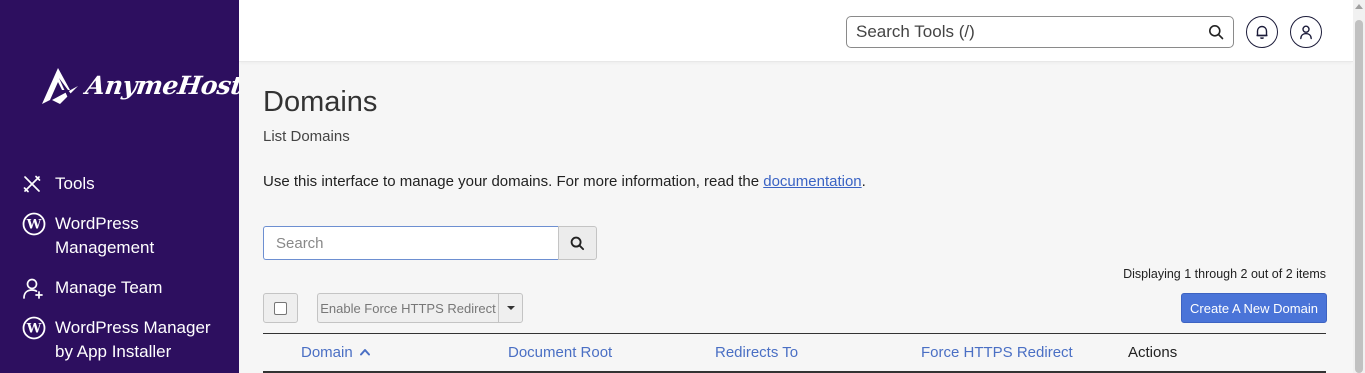 The image size is (1365, 373). What do you see at coordinates (1017, 32) in the screenshot?
I see `tool-search-input` at bounding box center [1017, 32].